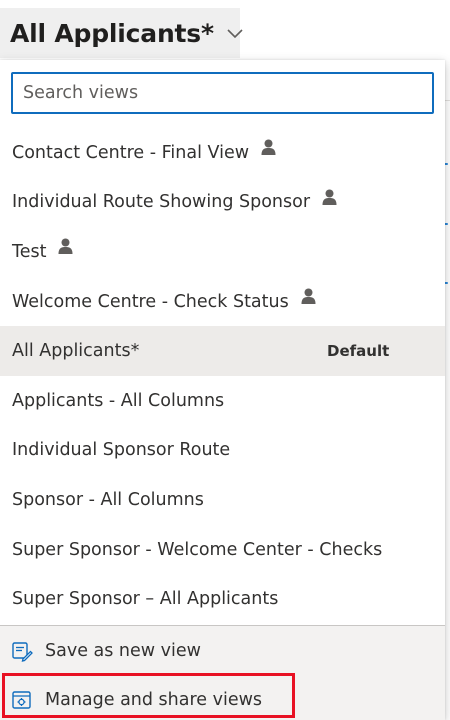 This screenshot has height=720, width=450. I want to click on view-item-label: Contact Centre - Final View, so click(131, 152).